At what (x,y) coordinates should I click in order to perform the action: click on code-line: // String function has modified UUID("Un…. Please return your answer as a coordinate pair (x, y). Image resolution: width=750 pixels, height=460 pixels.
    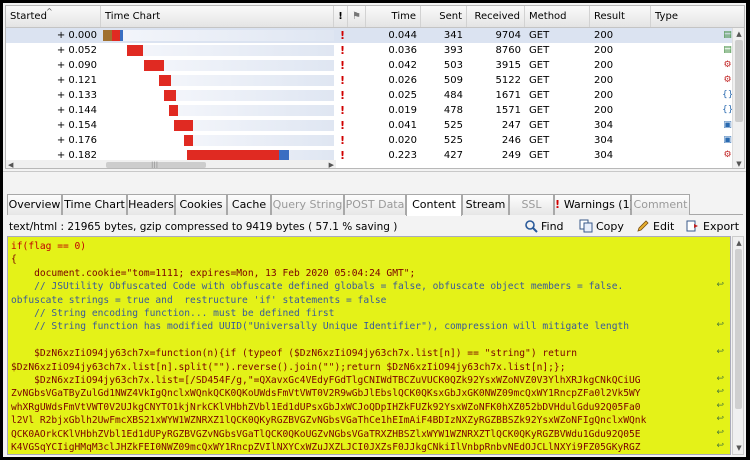
    Looking at the image, I should click on (320, 327).